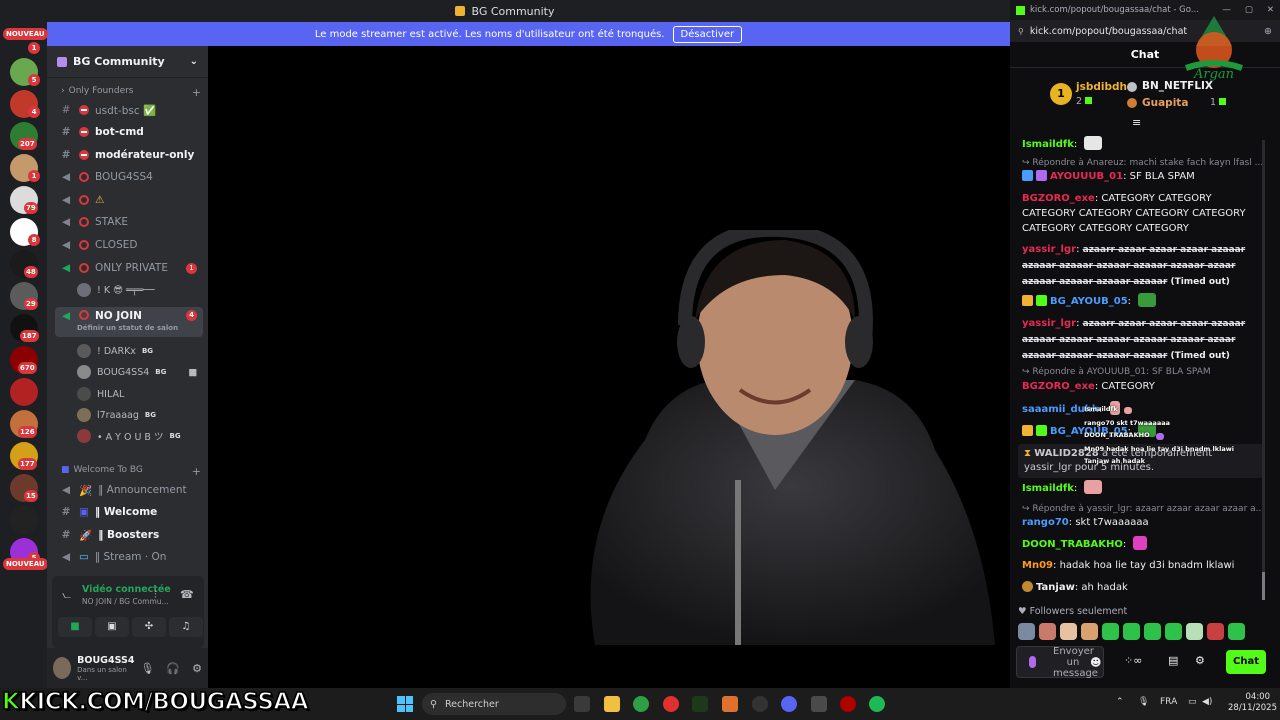 This screenshot has height=720, width=1280. What do you see at coordinates (1263, 370) in the screenshot?
I see `chat-scrollbar-track` at bounding box center [1263, 370].